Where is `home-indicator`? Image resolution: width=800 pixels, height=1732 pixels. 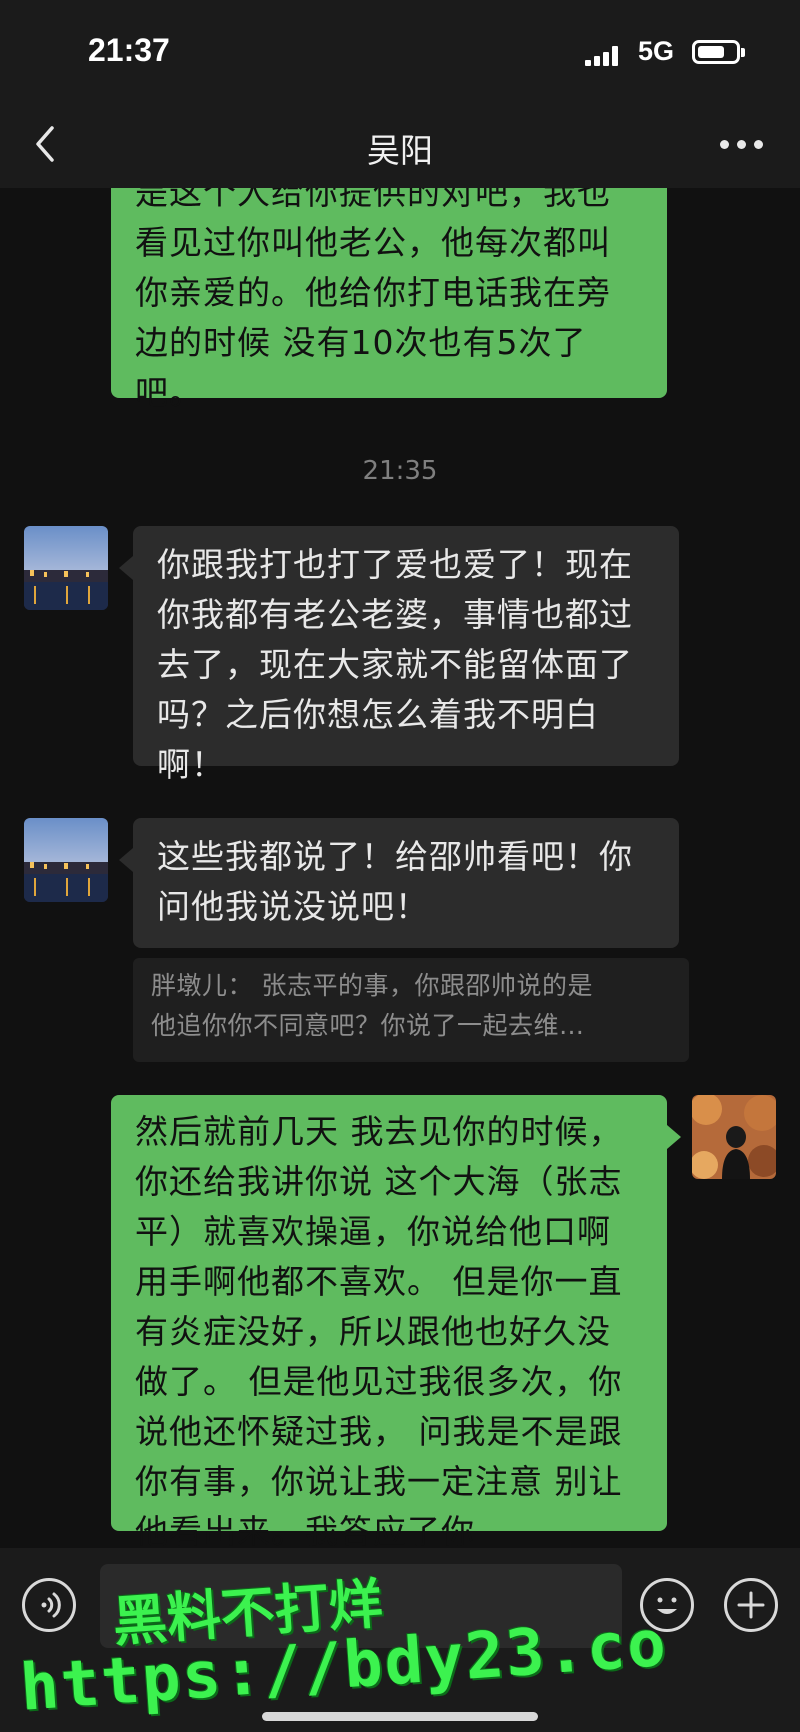
home-indicator is located at coordinates (400, 1716).